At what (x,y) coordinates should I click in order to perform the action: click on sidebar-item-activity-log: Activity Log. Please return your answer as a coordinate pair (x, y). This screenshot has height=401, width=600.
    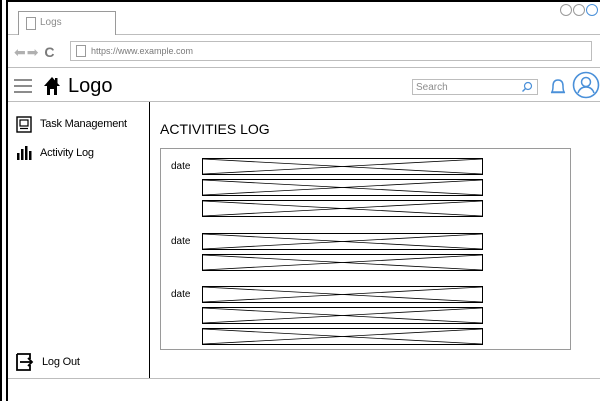
    Looking at the image, I should click on (55, 153).